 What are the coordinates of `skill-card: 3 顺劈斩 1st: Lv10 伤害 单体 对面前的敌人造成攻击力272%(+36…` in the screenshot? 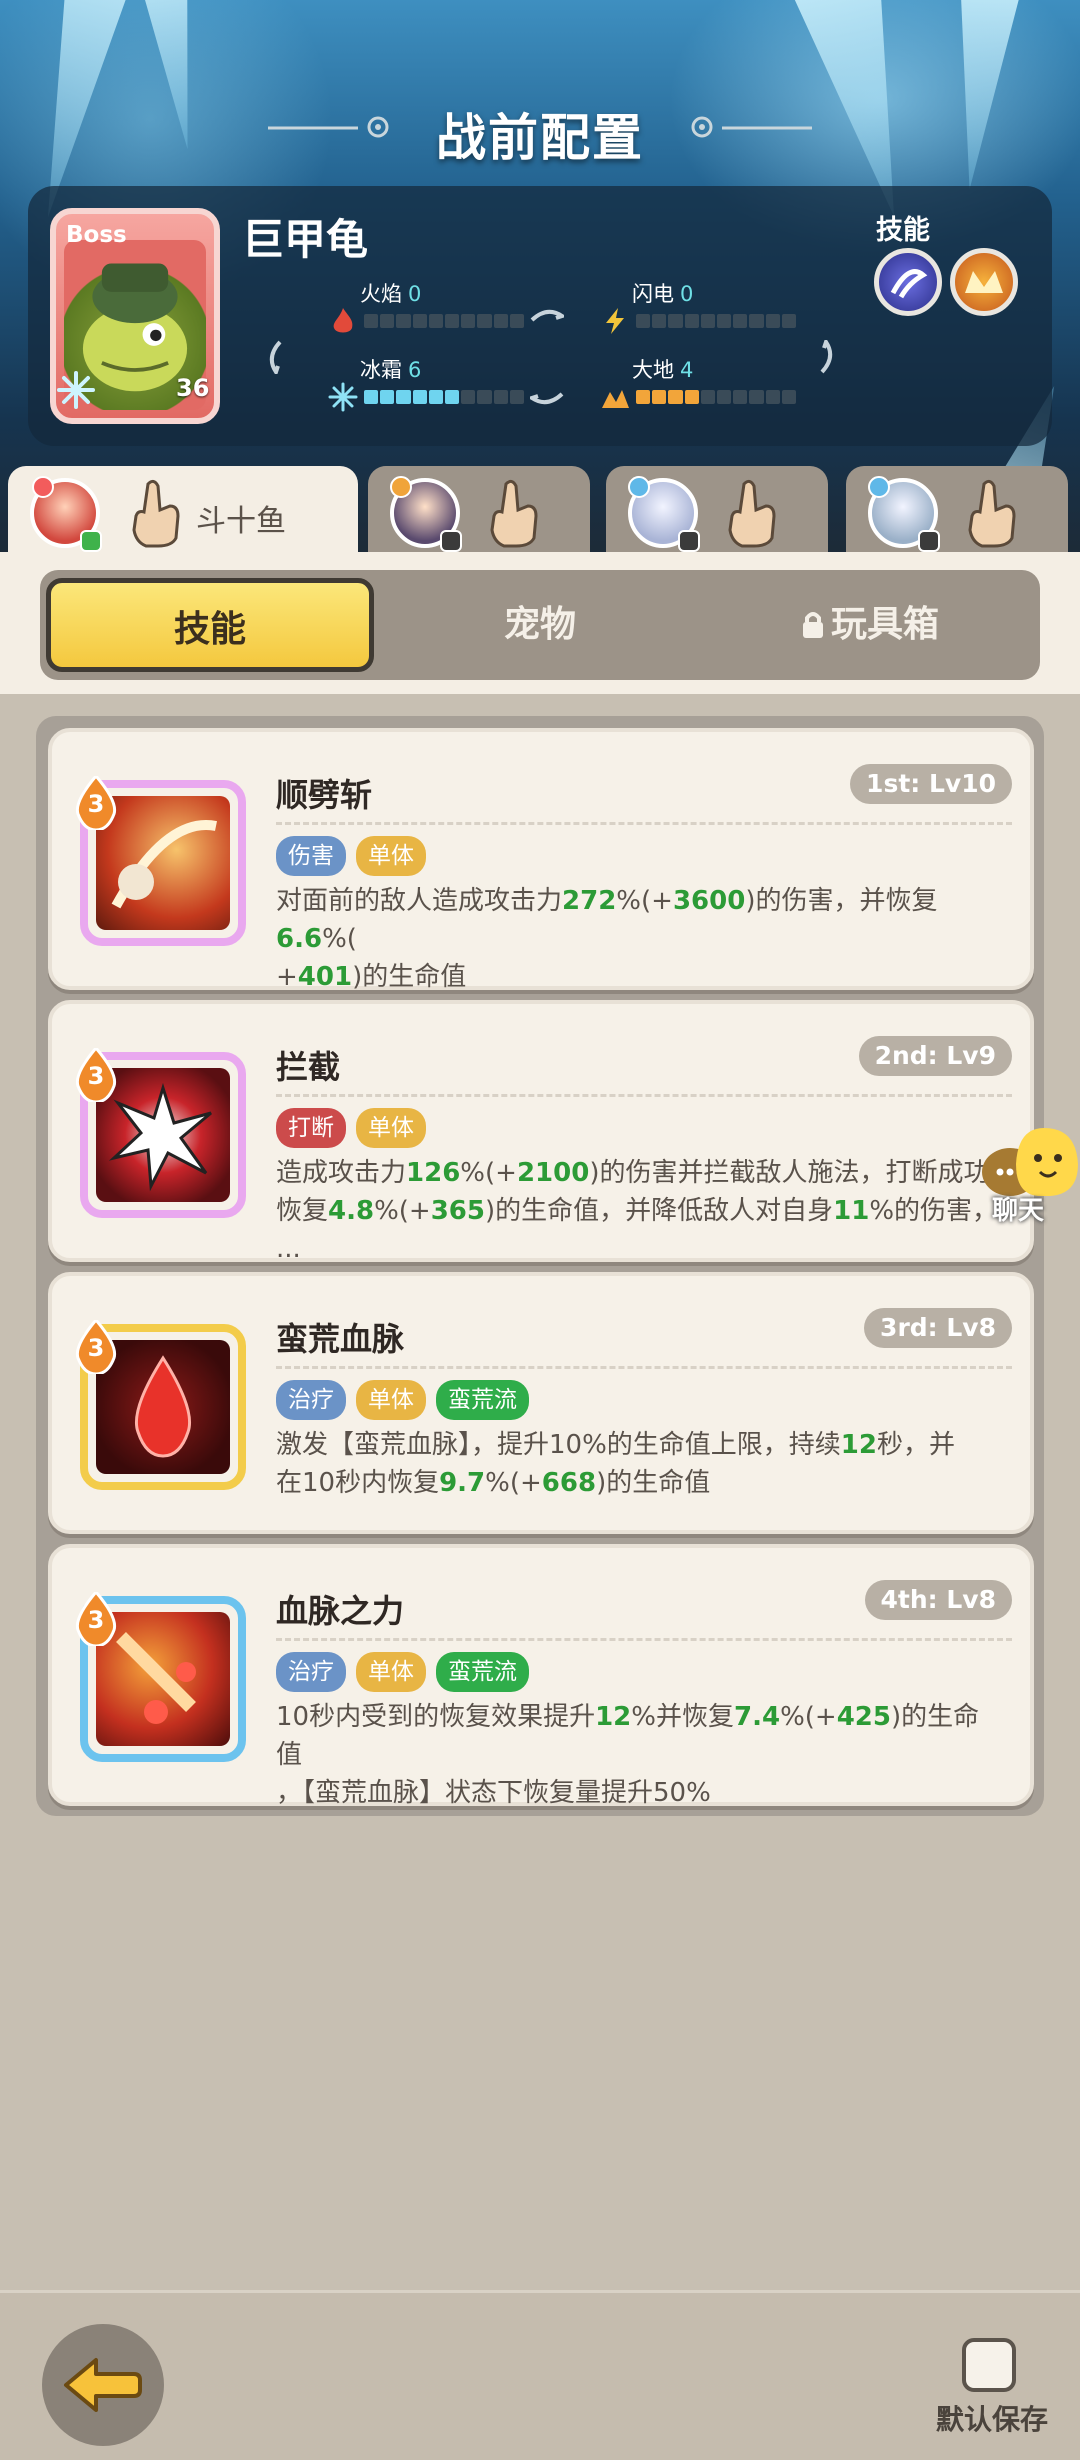 It's located at (541, 860).